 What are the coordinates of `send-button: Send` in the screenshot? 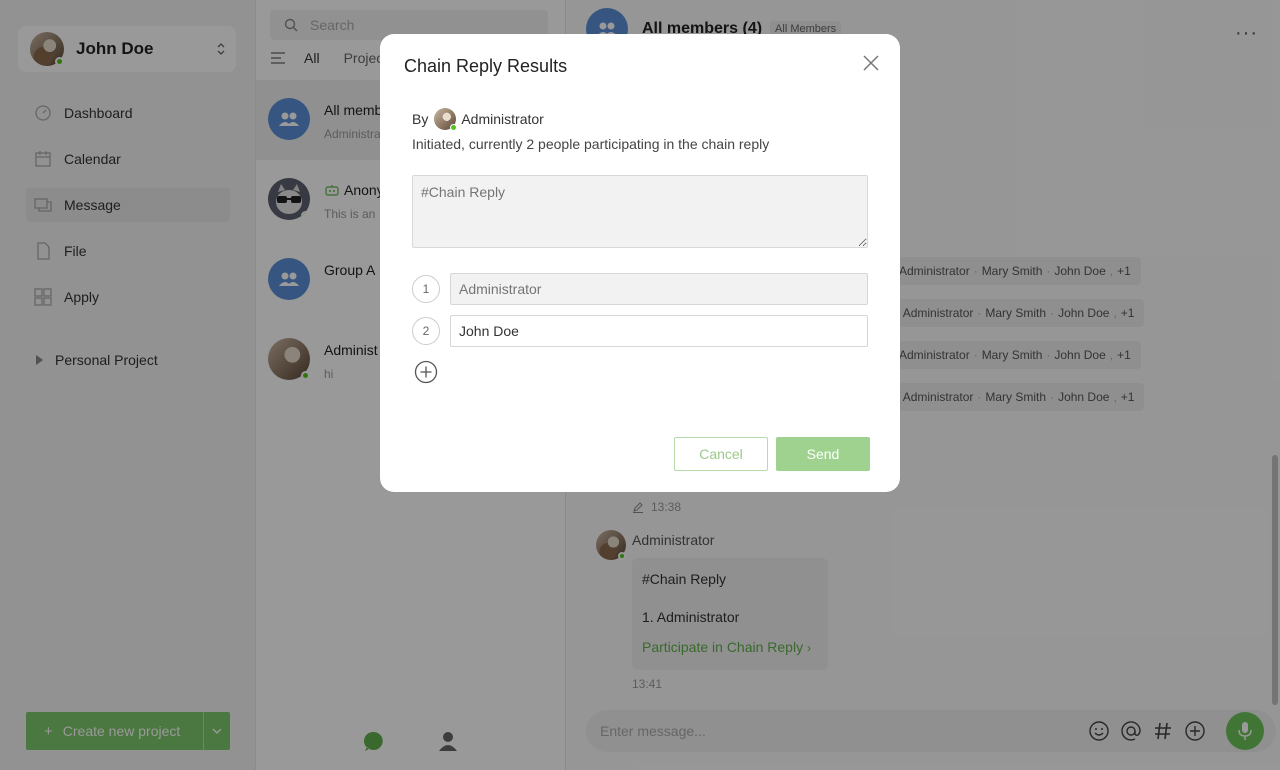 It's located at (823, 454).